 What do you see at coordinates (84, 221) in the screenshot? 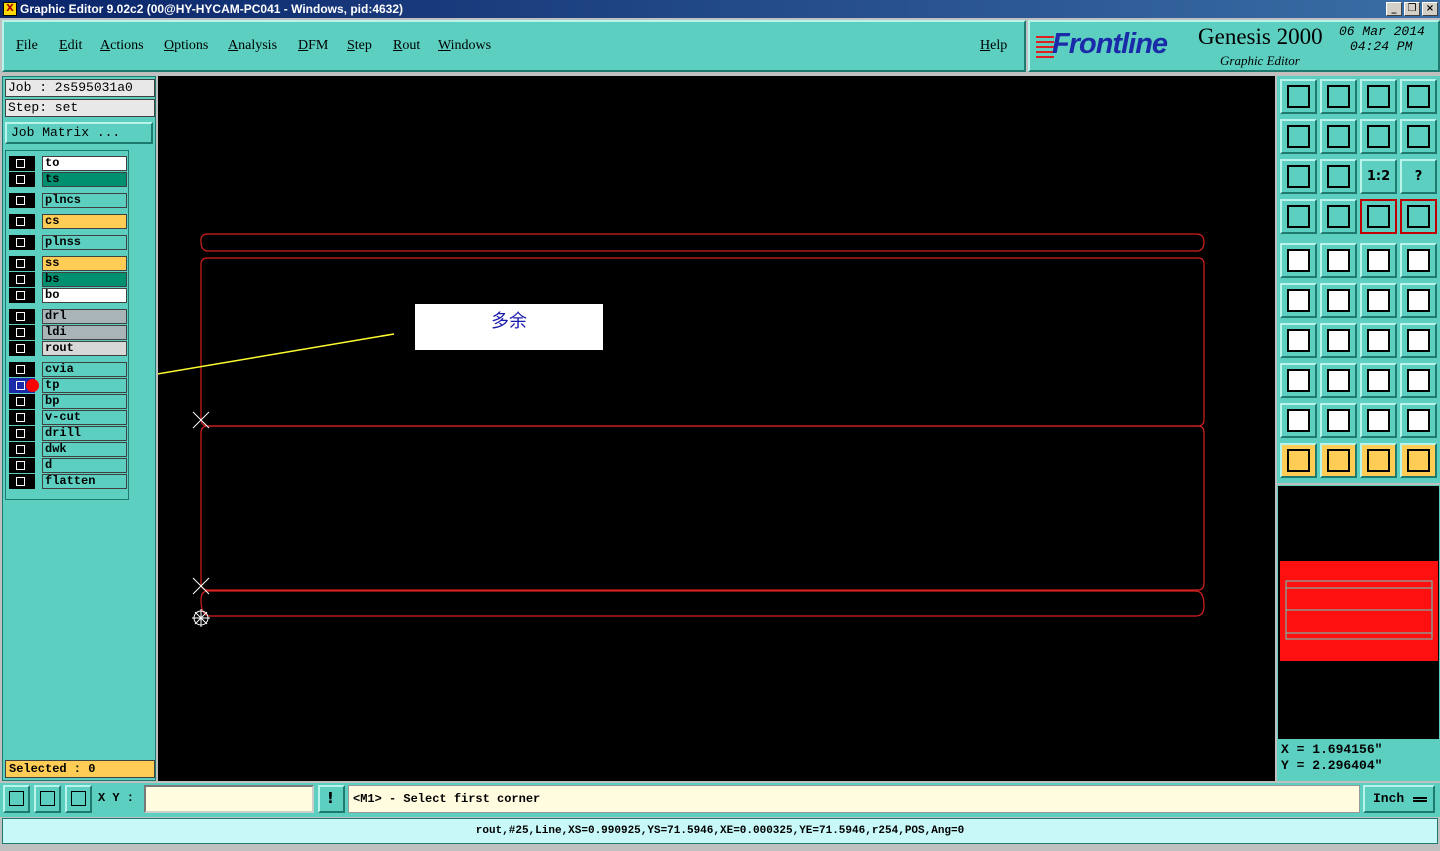
I see `layer-name: cs` at bounding box center [84, 221].